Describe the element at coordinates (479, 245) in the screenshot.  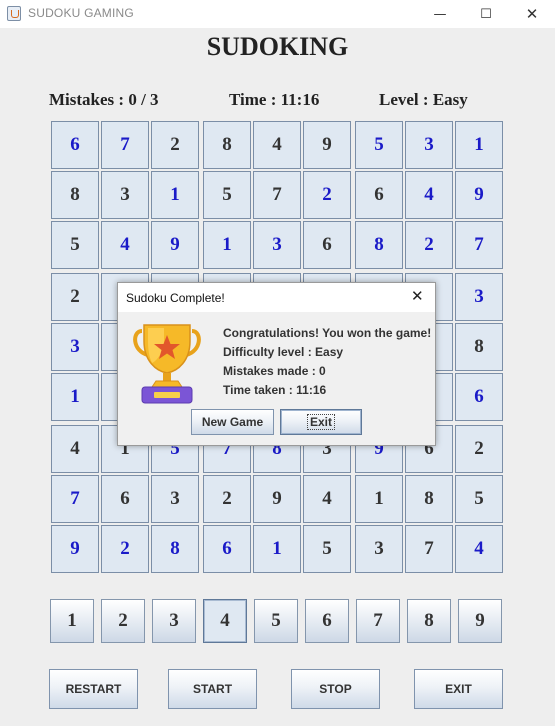
I see `cell-r3-c9: 7` at that location.